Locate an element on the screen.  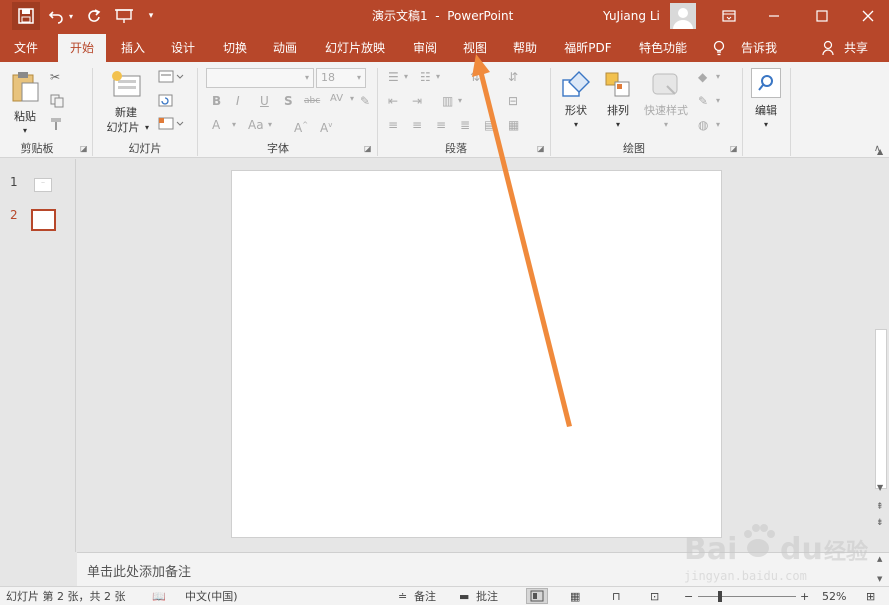
fit-to-window-icon: ⊞ is located at coordinates (870, 596).